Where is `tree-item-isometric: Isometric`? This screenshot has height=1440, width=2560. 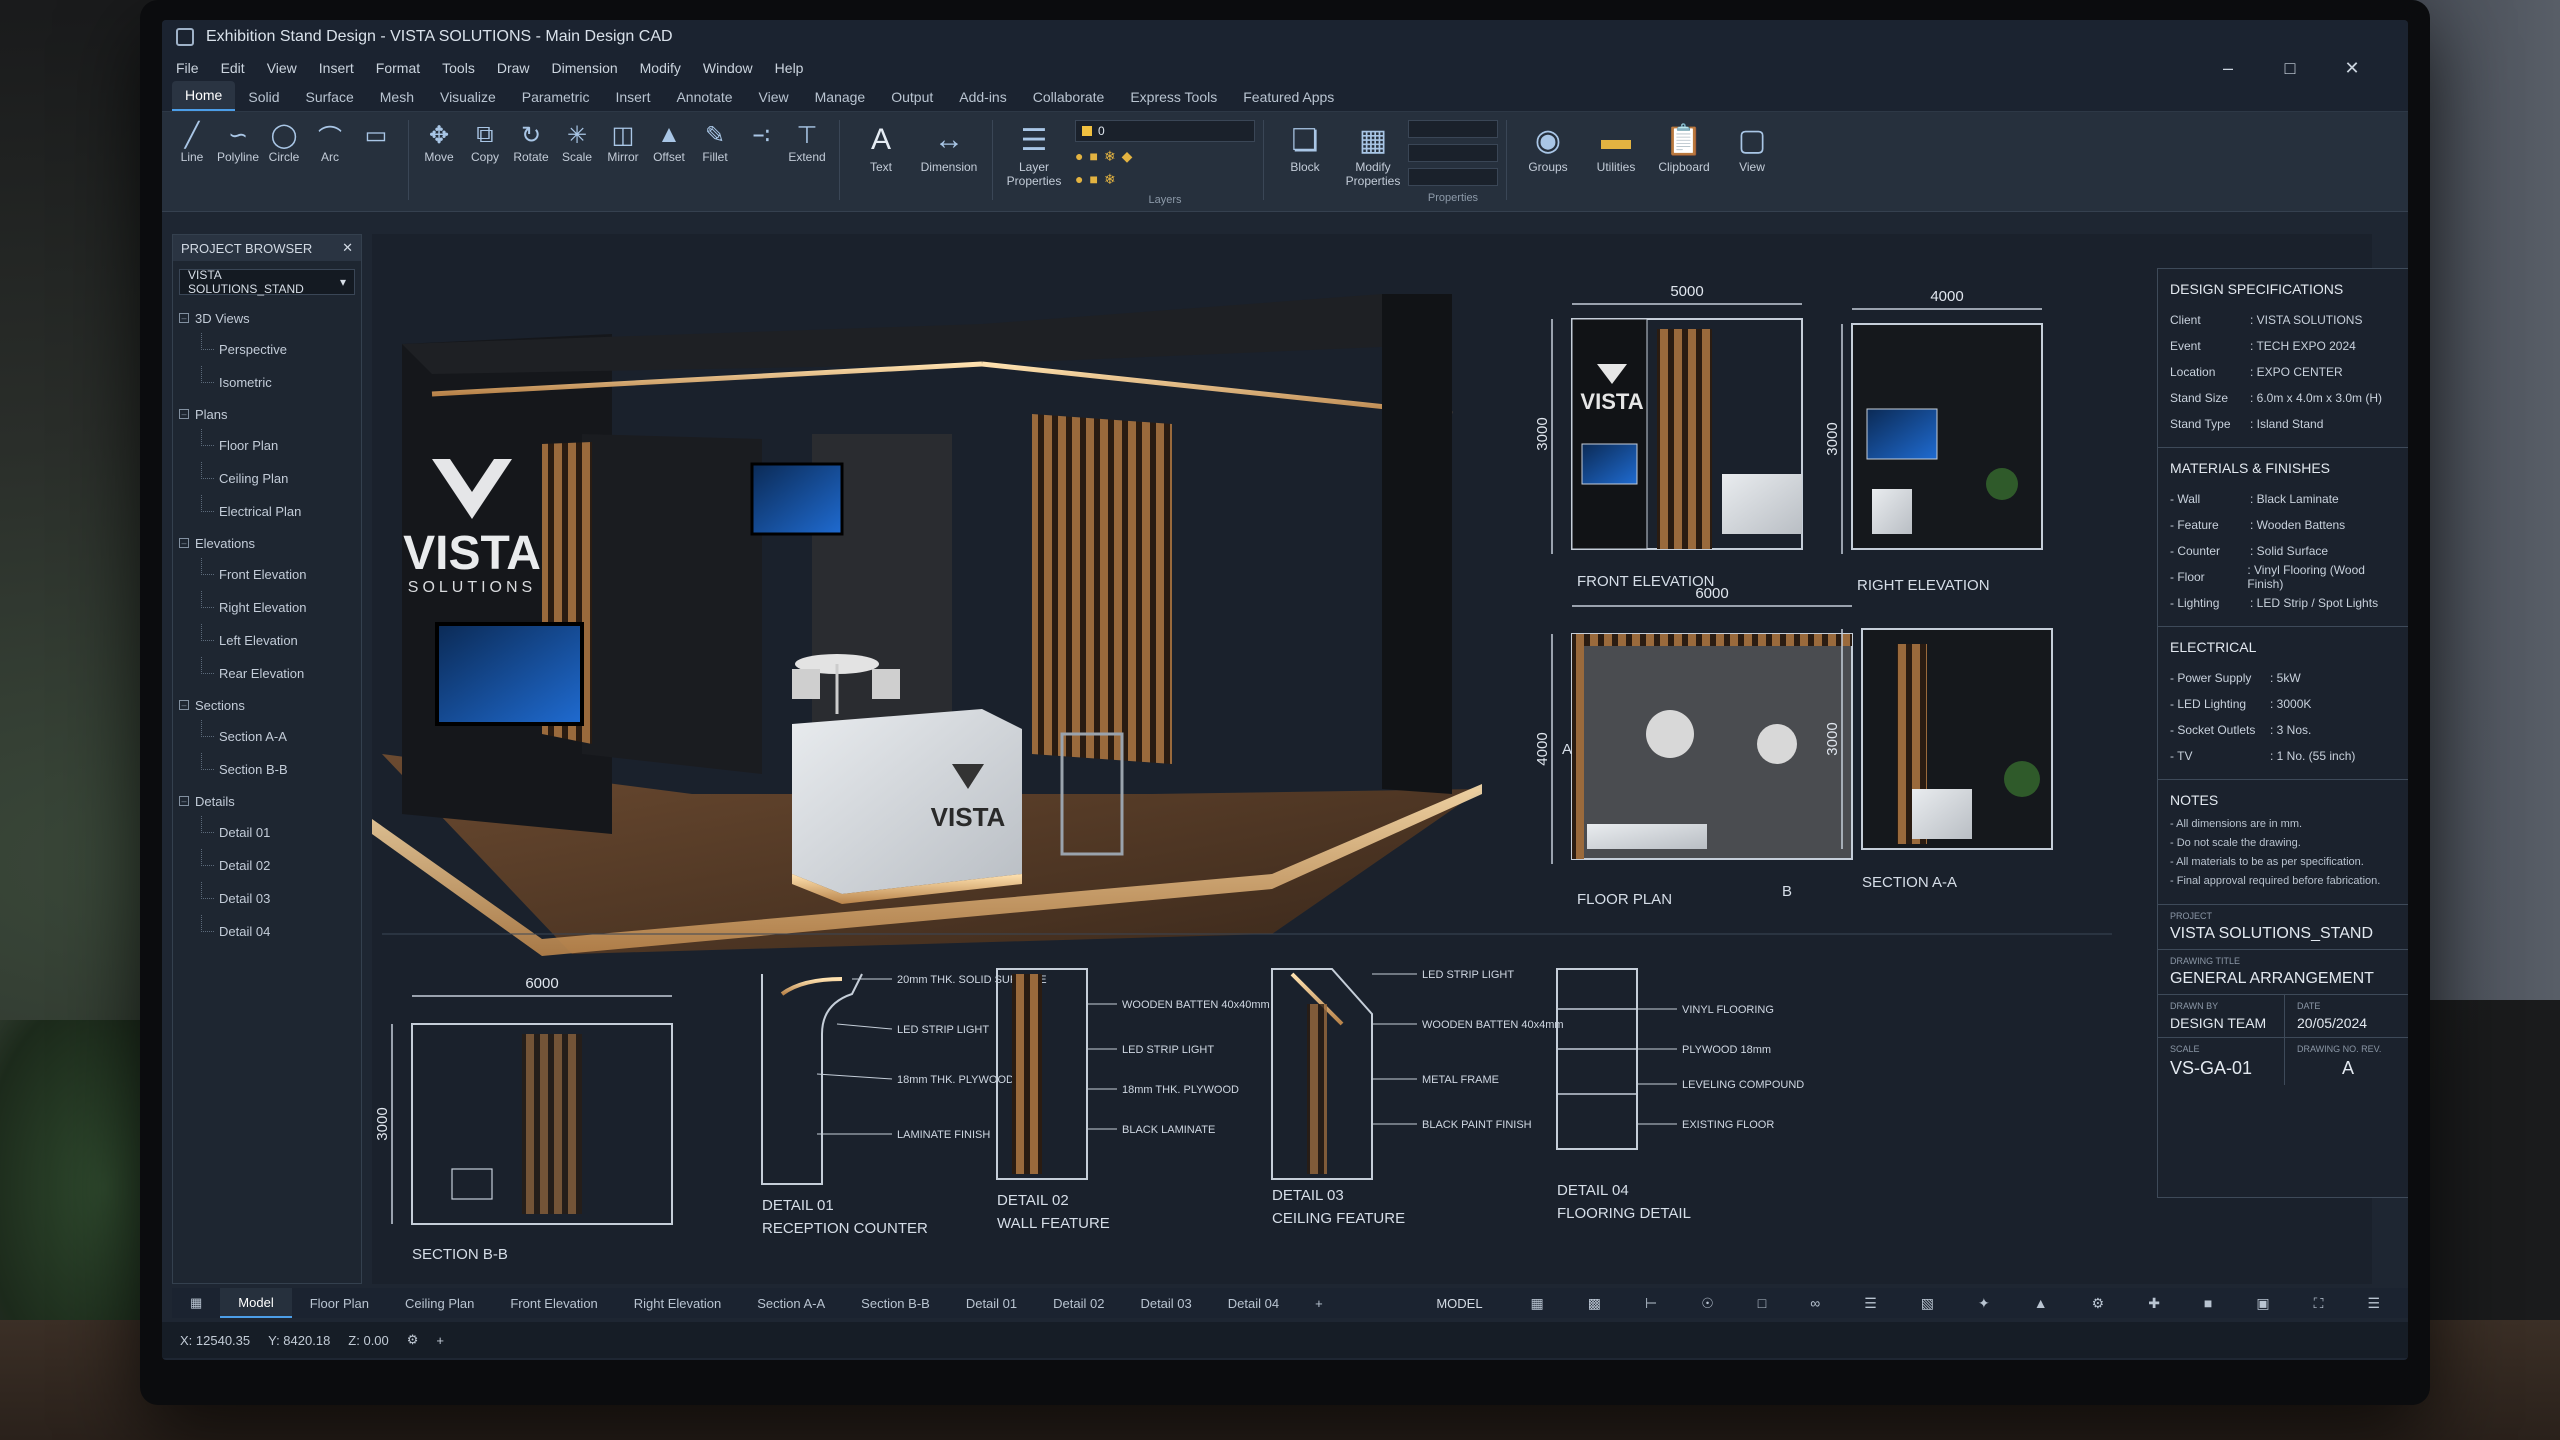 tree-item-isometric: Isometric is located at coordinates (270, 382).